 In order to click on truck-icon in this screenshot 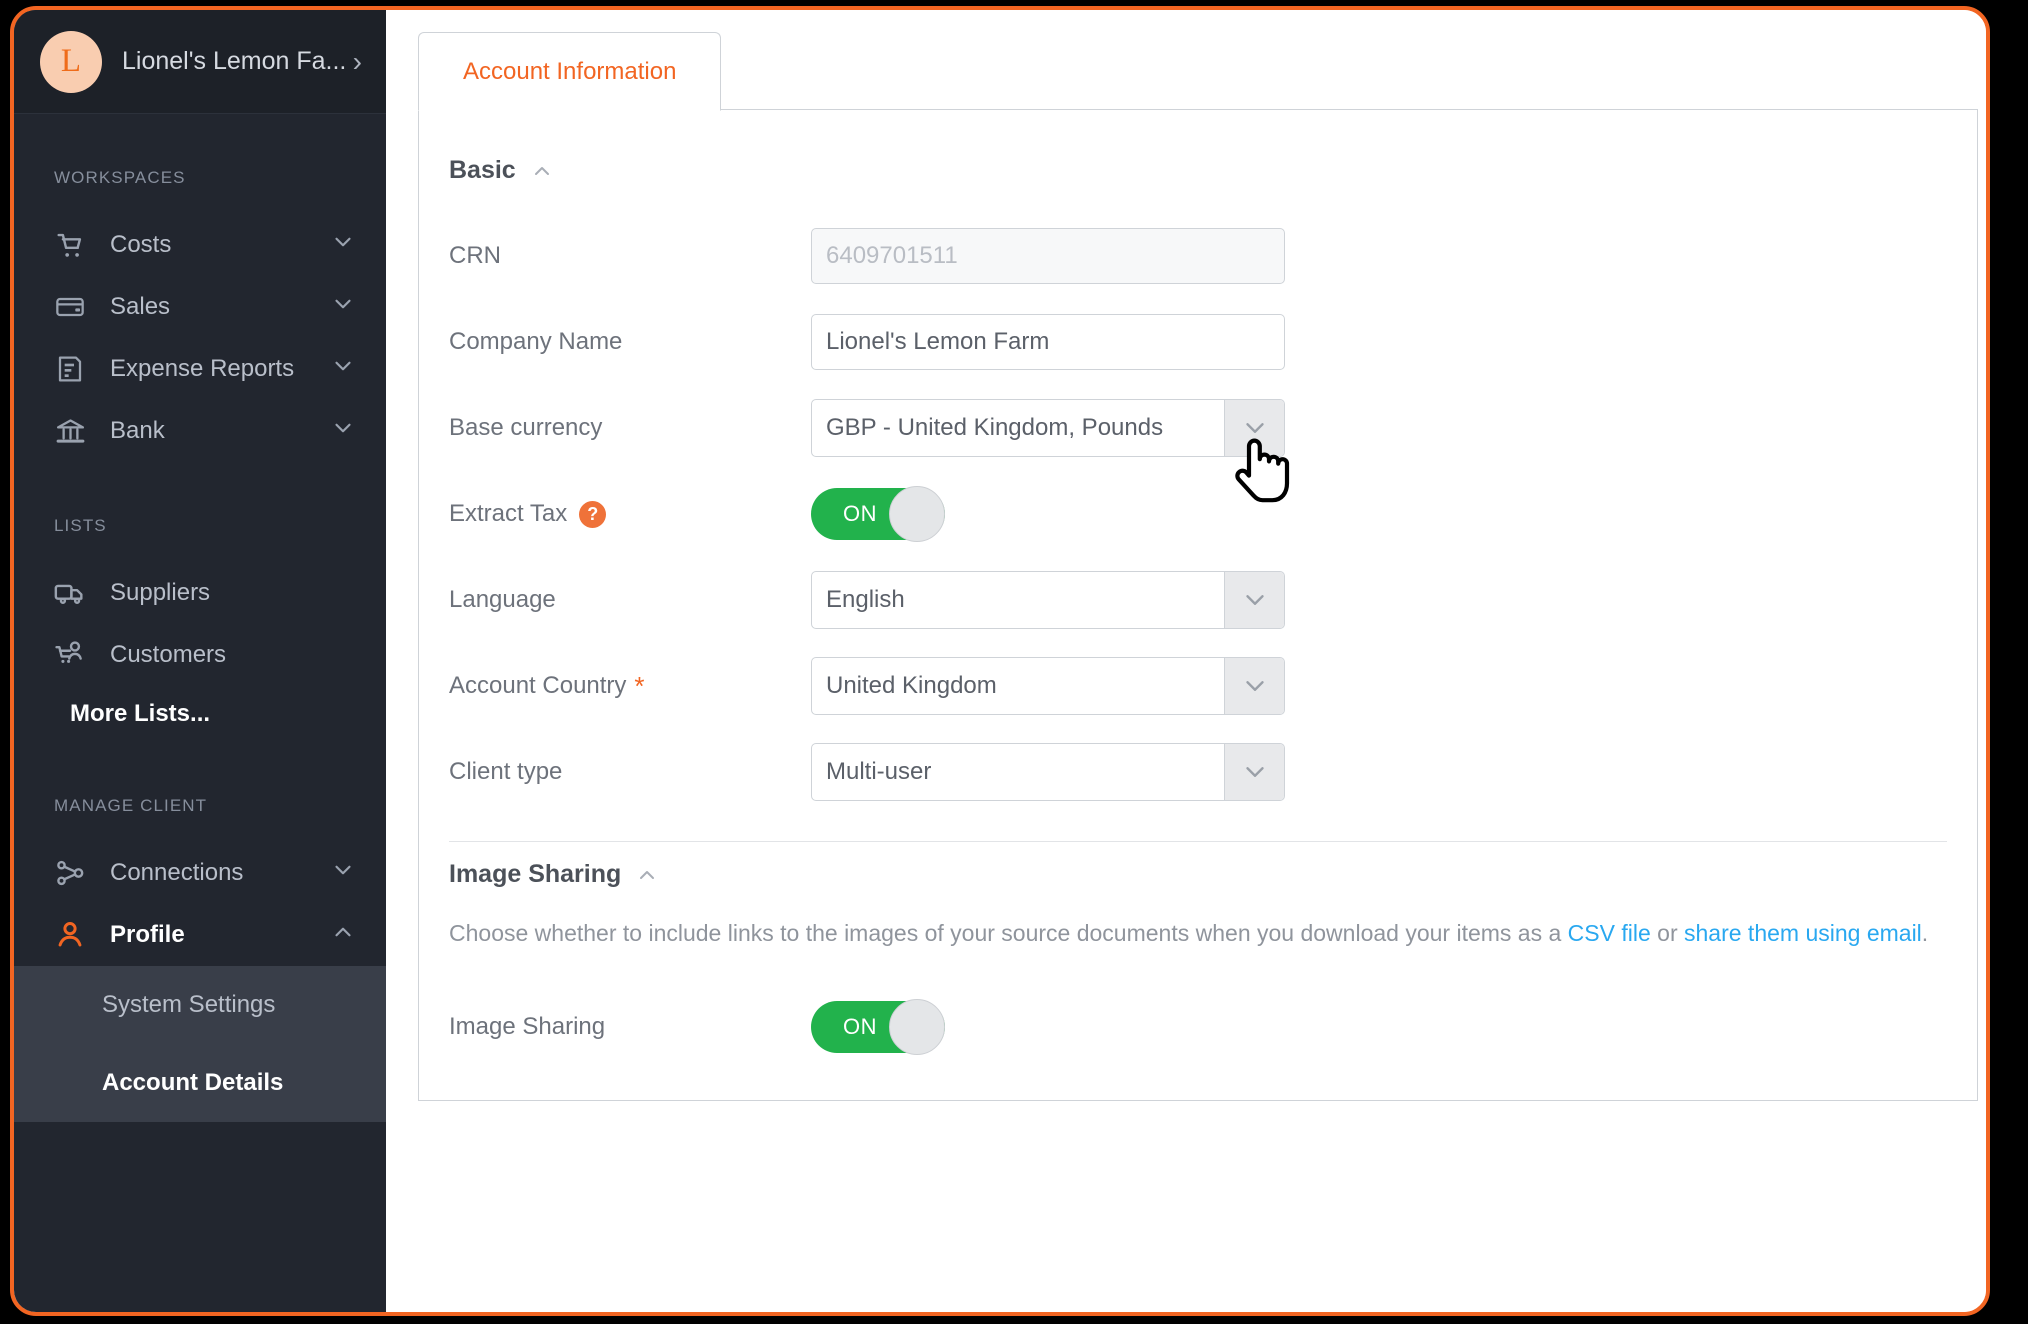, I will do `click(70, 593)`.